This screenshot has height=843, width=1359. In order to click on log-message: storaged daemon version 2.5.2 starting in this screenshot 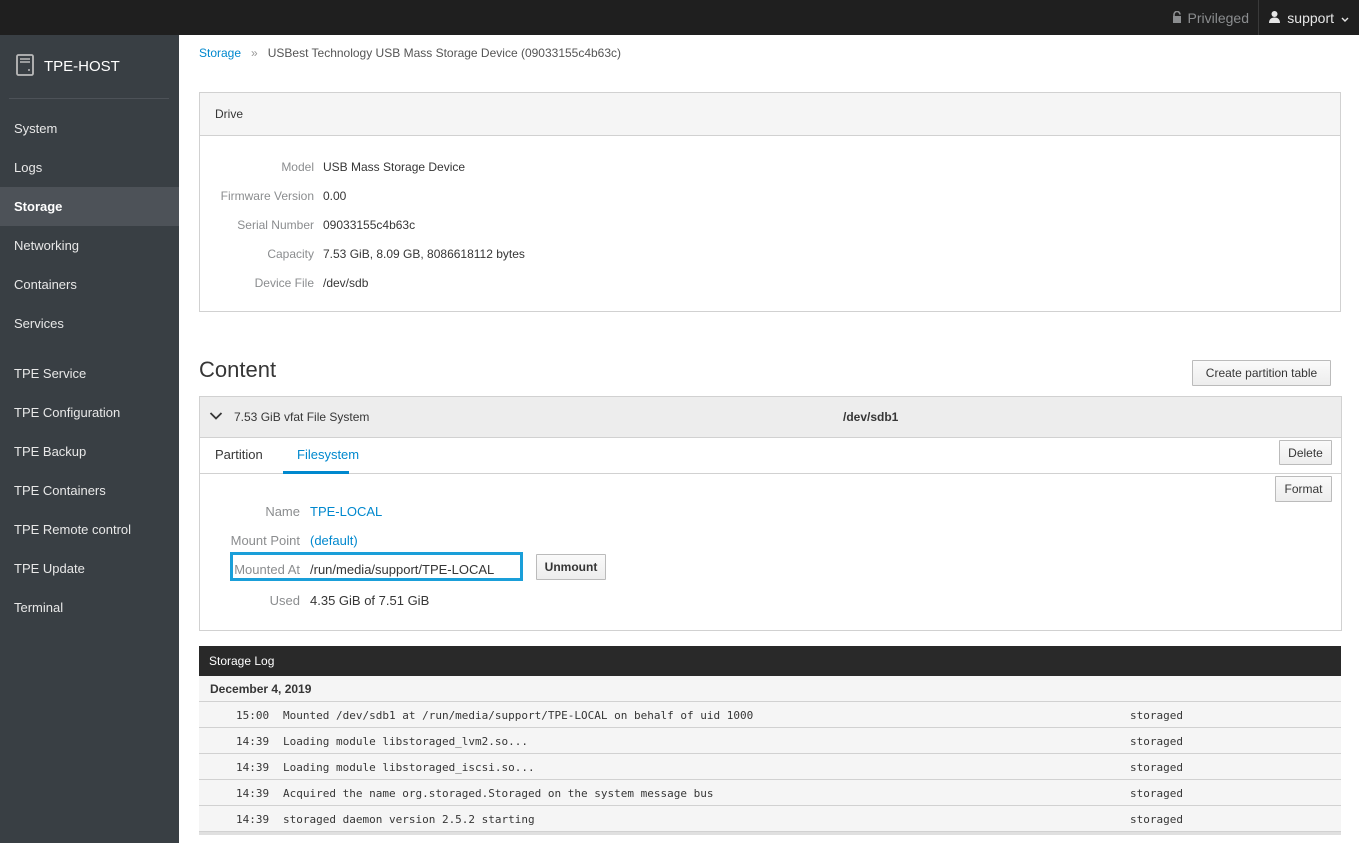, I will do `click(409, 819)`.